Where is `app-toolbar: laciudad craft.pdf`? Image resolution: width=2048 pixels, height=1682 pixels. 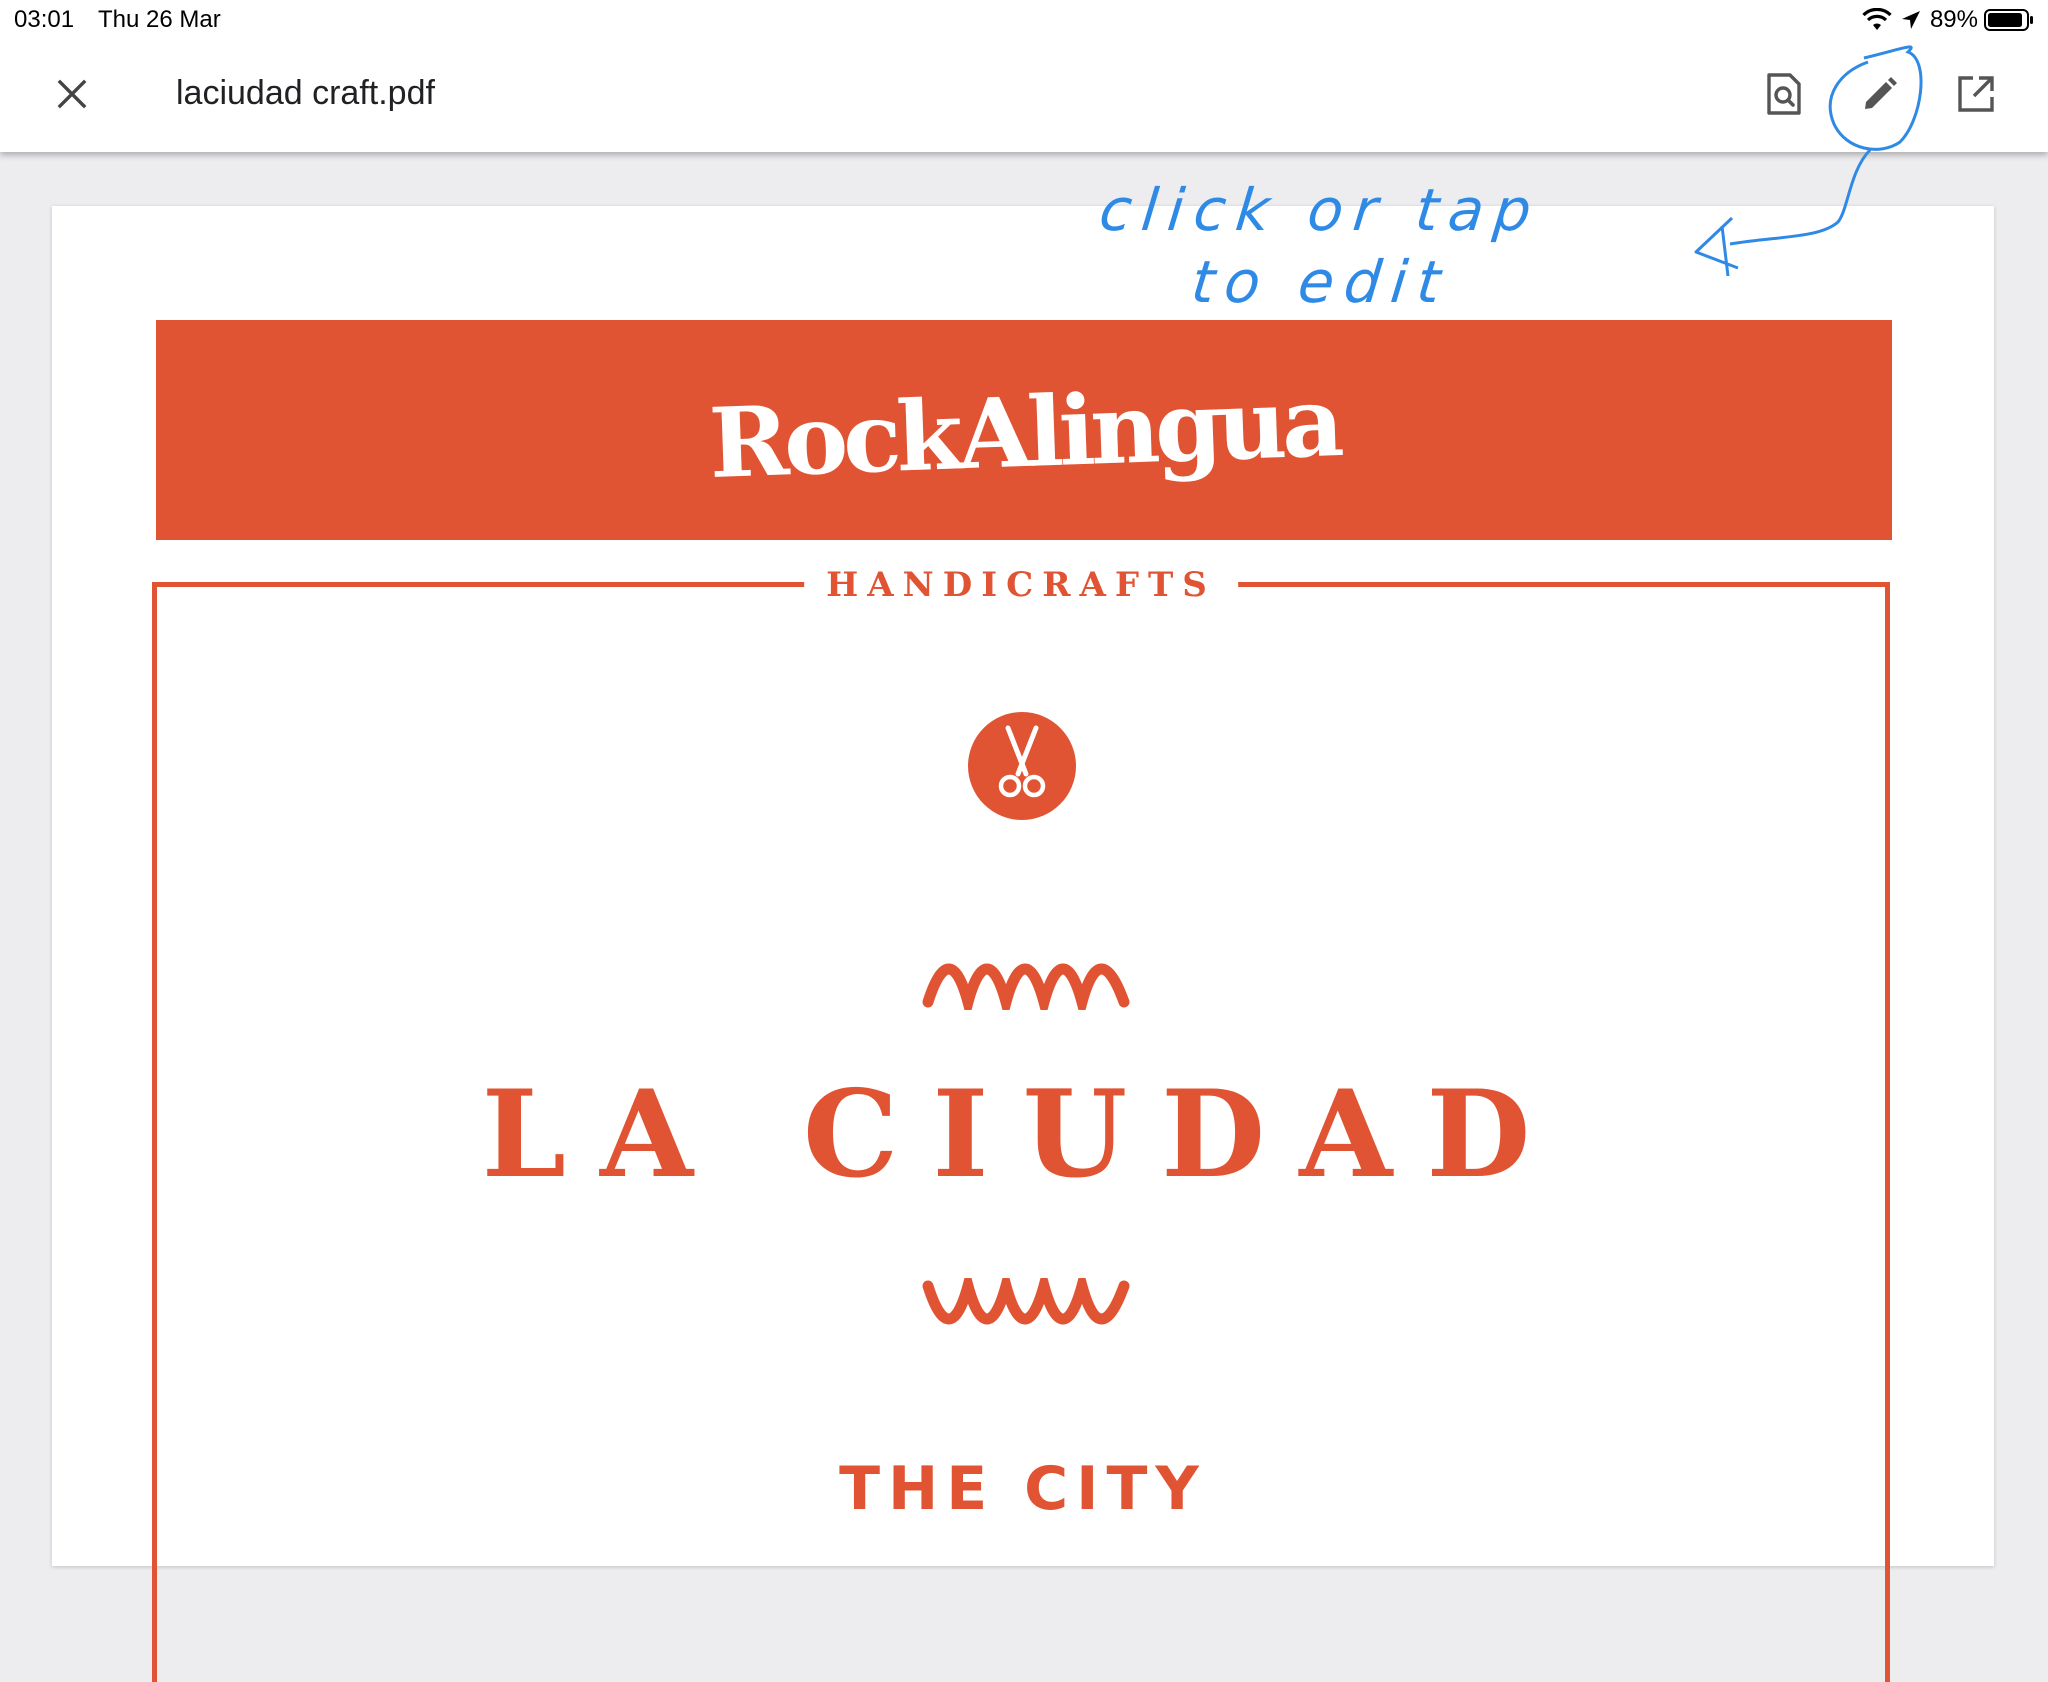
app-toolbar: laciudad craft.pdf is located at coordinates (1024, 96).